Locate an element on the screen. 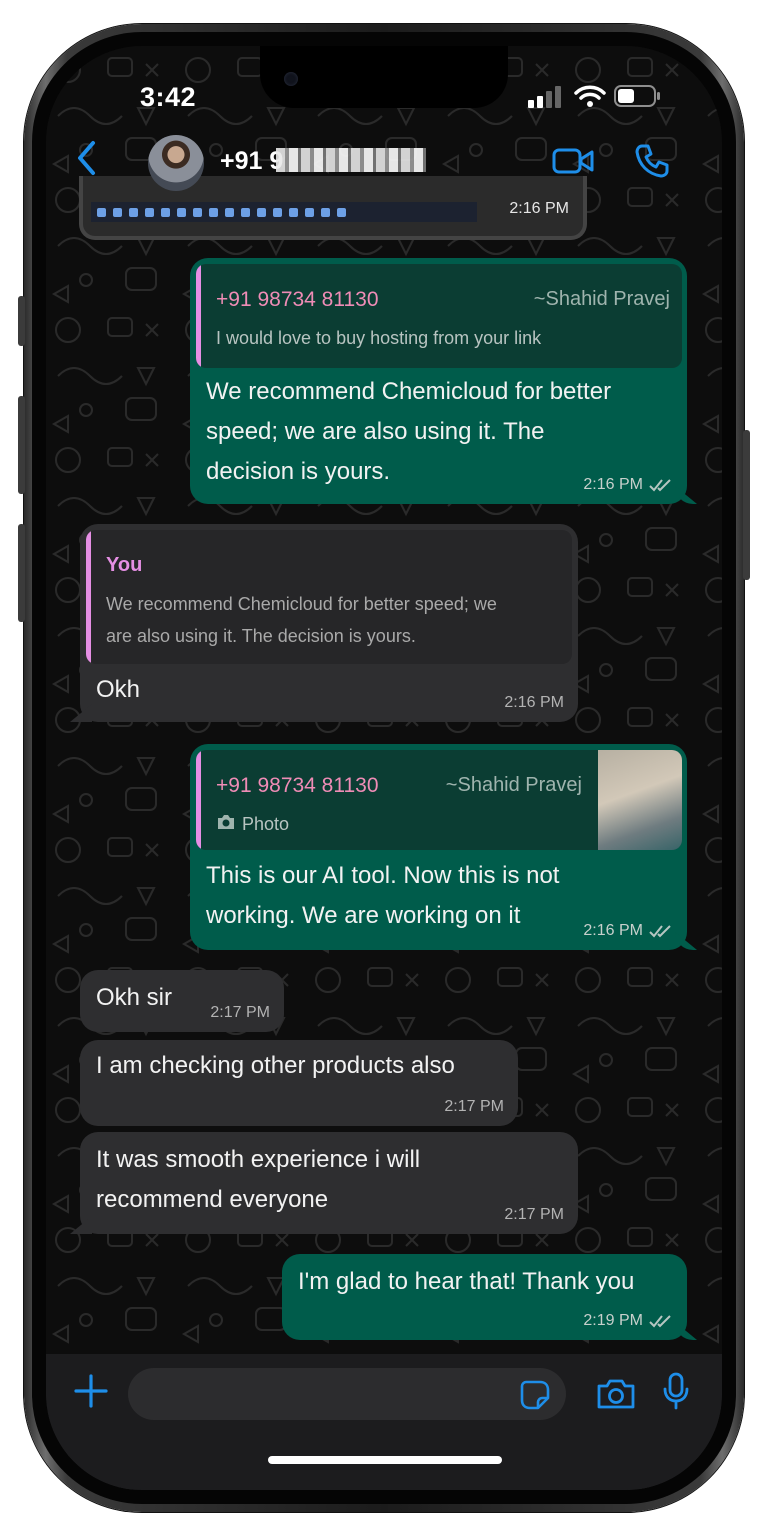 This screenshot has height=1536, width=768. plus-icon is located at coordinates (91, 1391).